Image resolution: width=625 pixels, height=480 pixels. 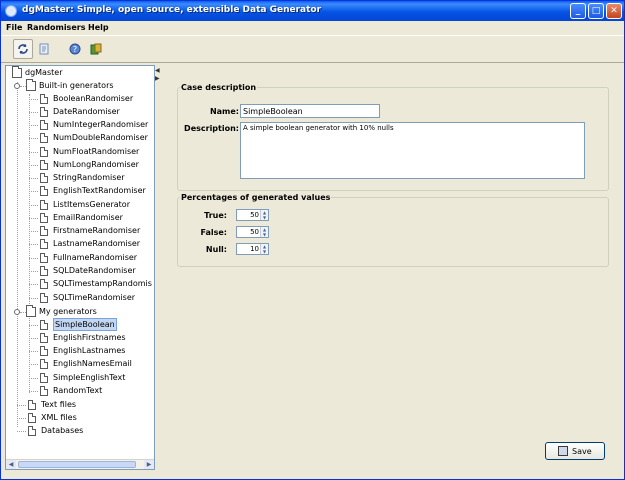 What do you see at coordinates (149, 464) in the screenshot?
I see `scroll-right-icon: ▶` at bounding box center [149, 464].